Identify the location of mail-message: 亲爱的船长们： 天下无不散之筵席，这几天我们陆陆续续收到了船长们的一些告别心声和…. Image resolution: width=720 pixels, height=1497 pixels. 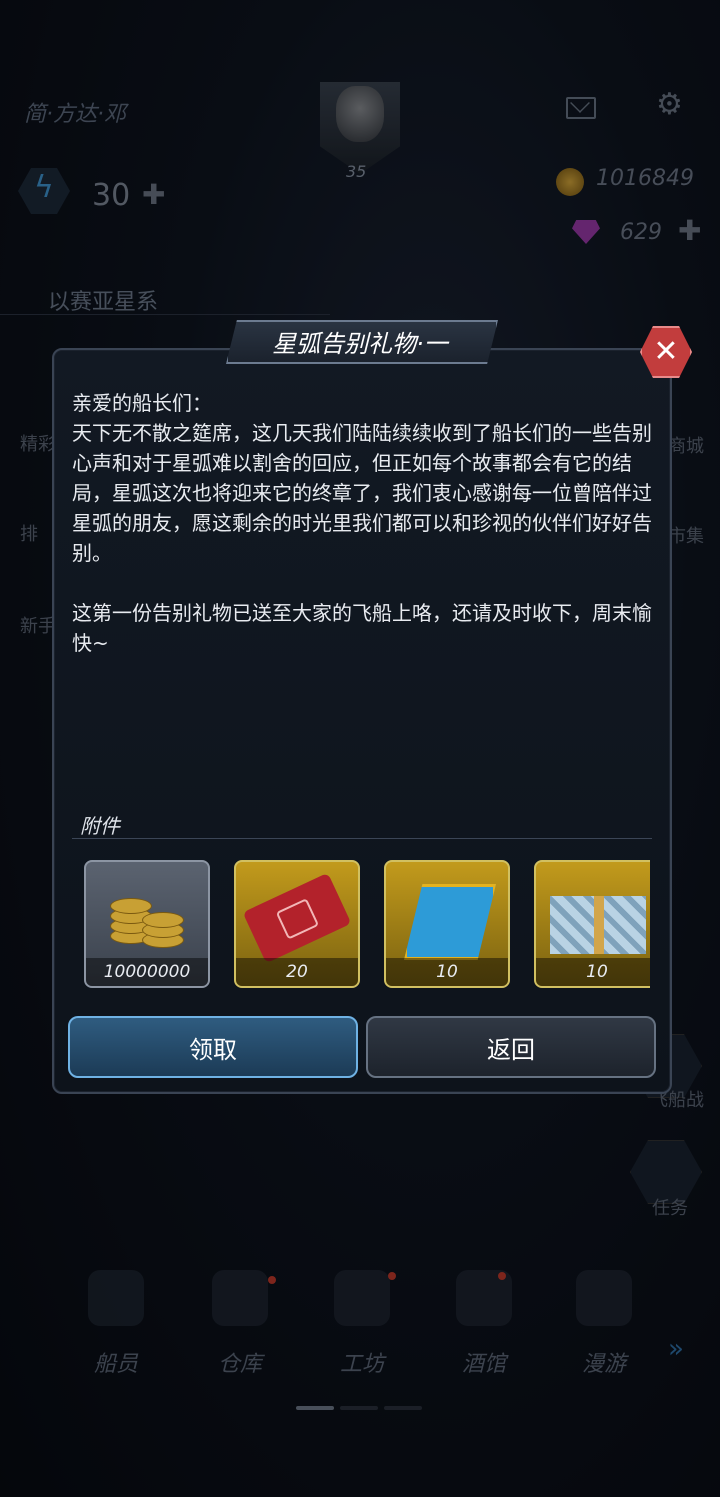
(362, 523).